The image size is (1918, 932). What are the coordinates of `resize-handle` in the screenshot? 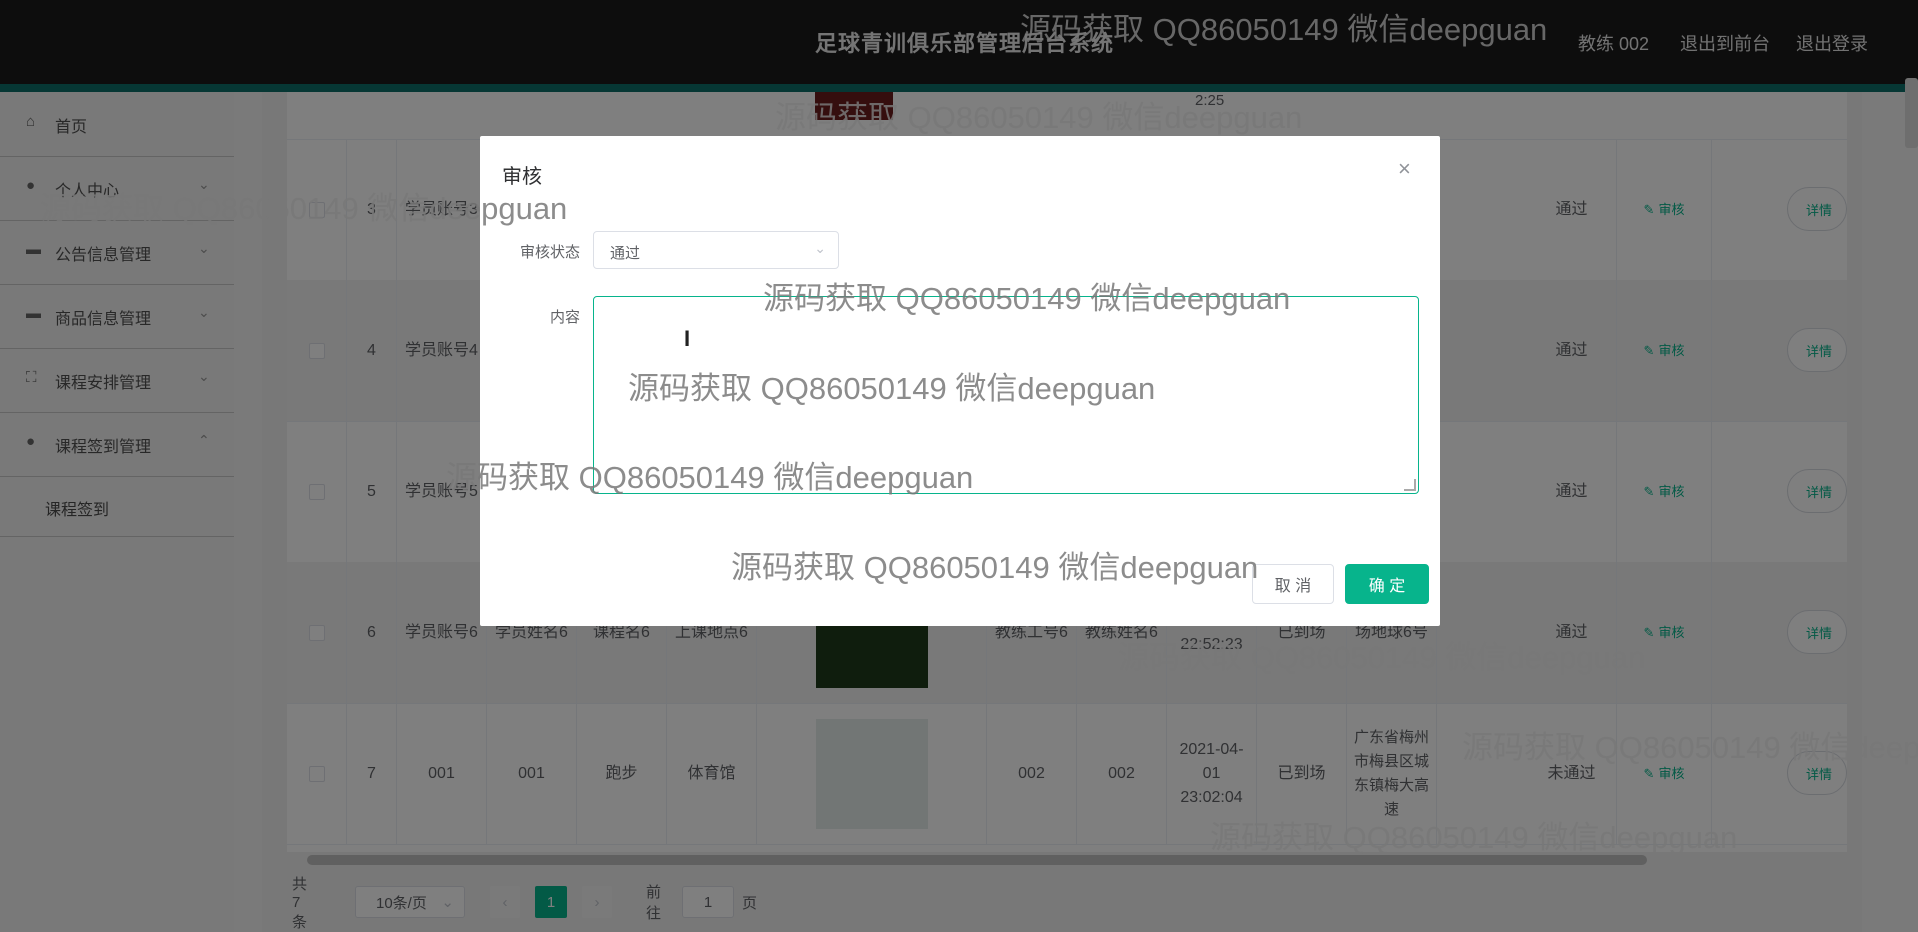 It's located at (1410, 485).